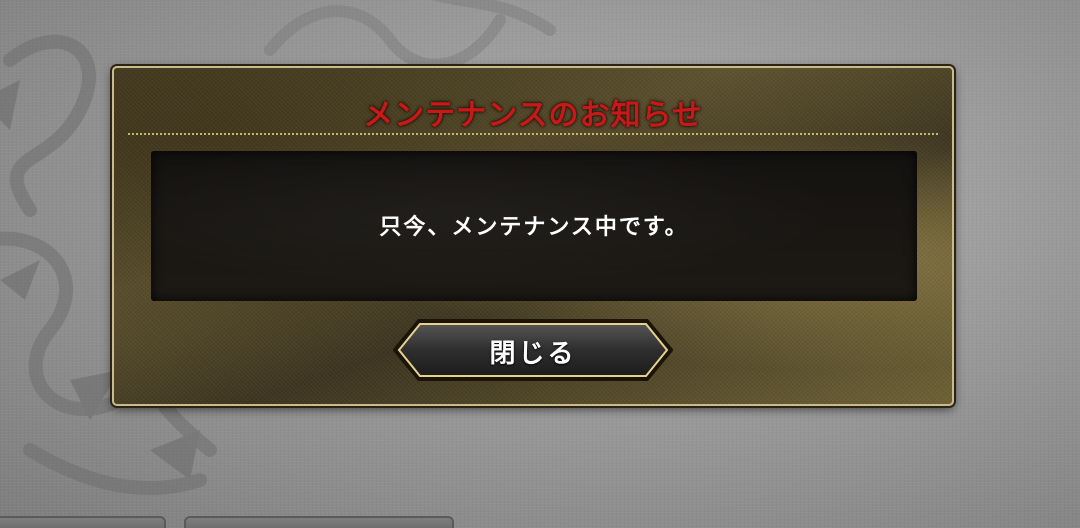  Describe the element at coordinates (83, 522) in the screenshot. I see `bottom-tab-left` at that location.